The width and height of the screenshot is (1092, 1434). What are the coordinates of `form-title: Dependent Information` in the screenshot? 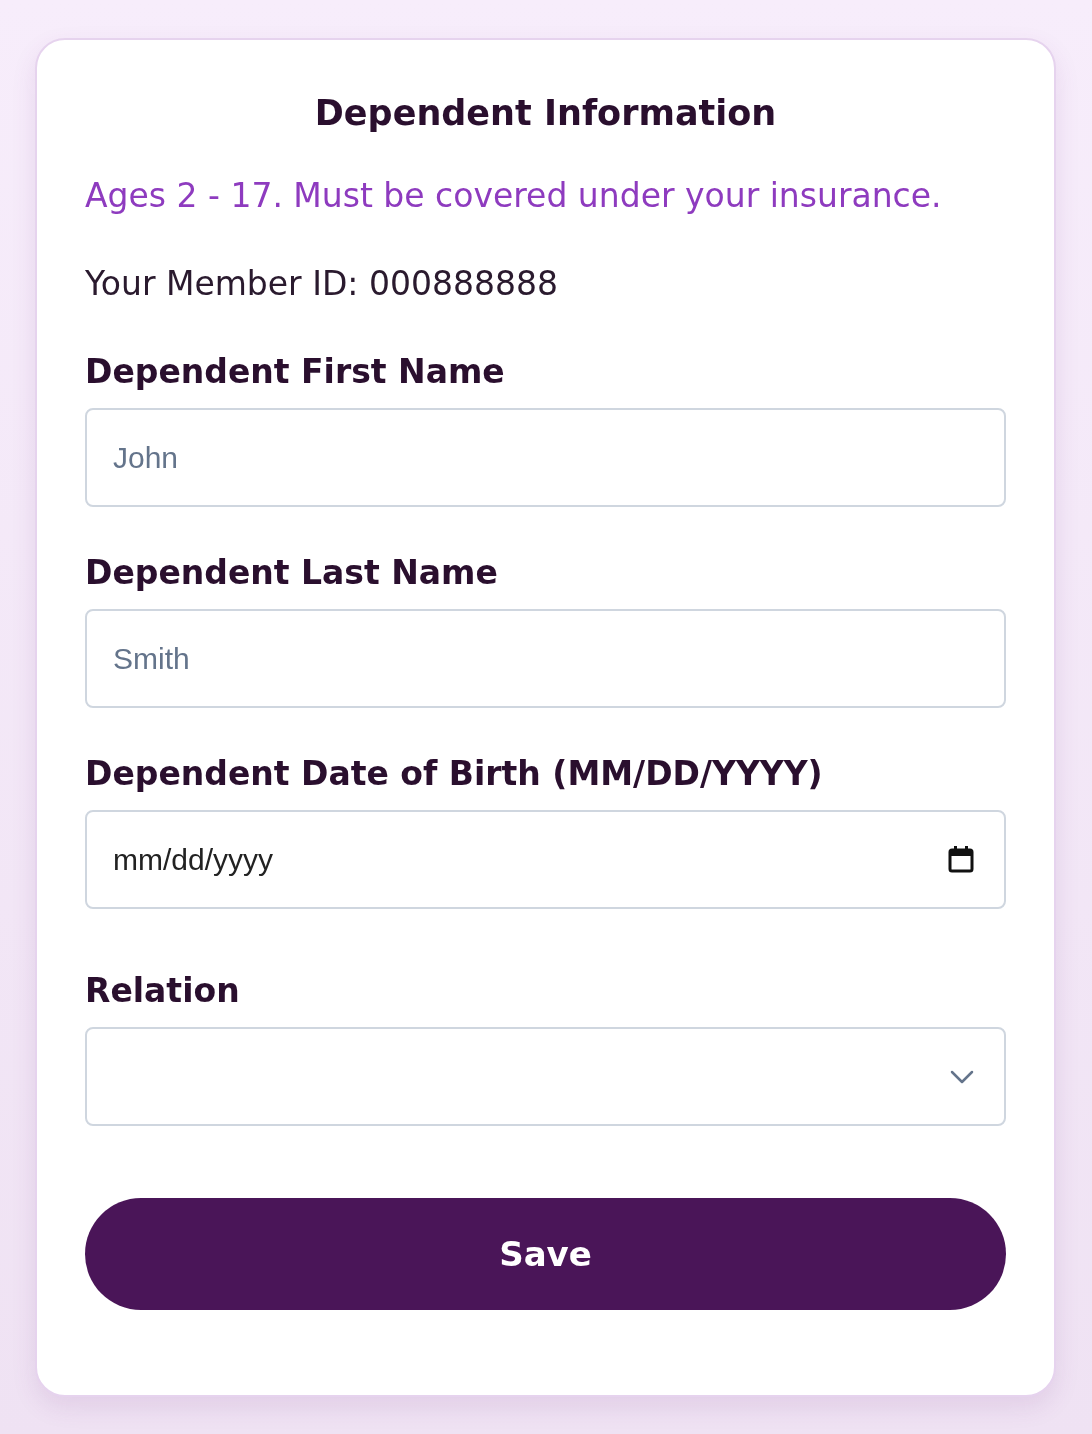 It's located at (545, 113).